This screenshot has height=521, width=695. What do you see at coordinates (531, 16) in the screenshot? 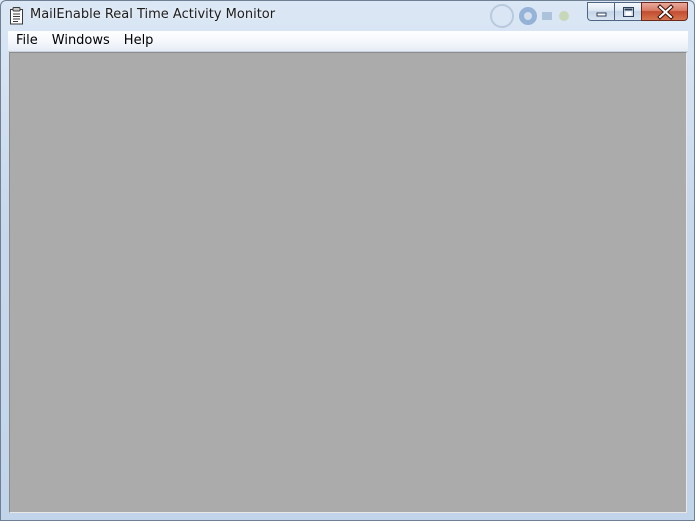
I see `aero-glass-reflection` at bounding box center [531, 16].